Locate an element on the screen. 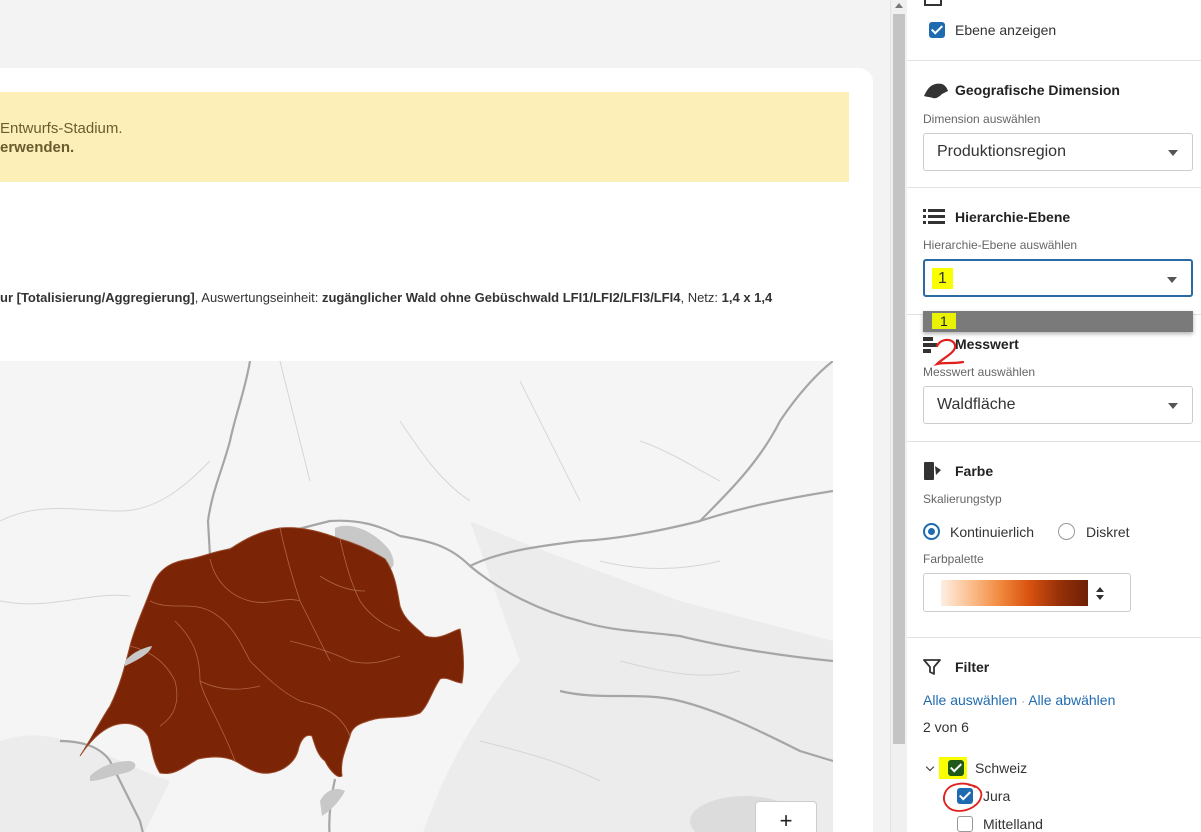  hierarchy-option-1: 1 is located at coordinates (944, 321).